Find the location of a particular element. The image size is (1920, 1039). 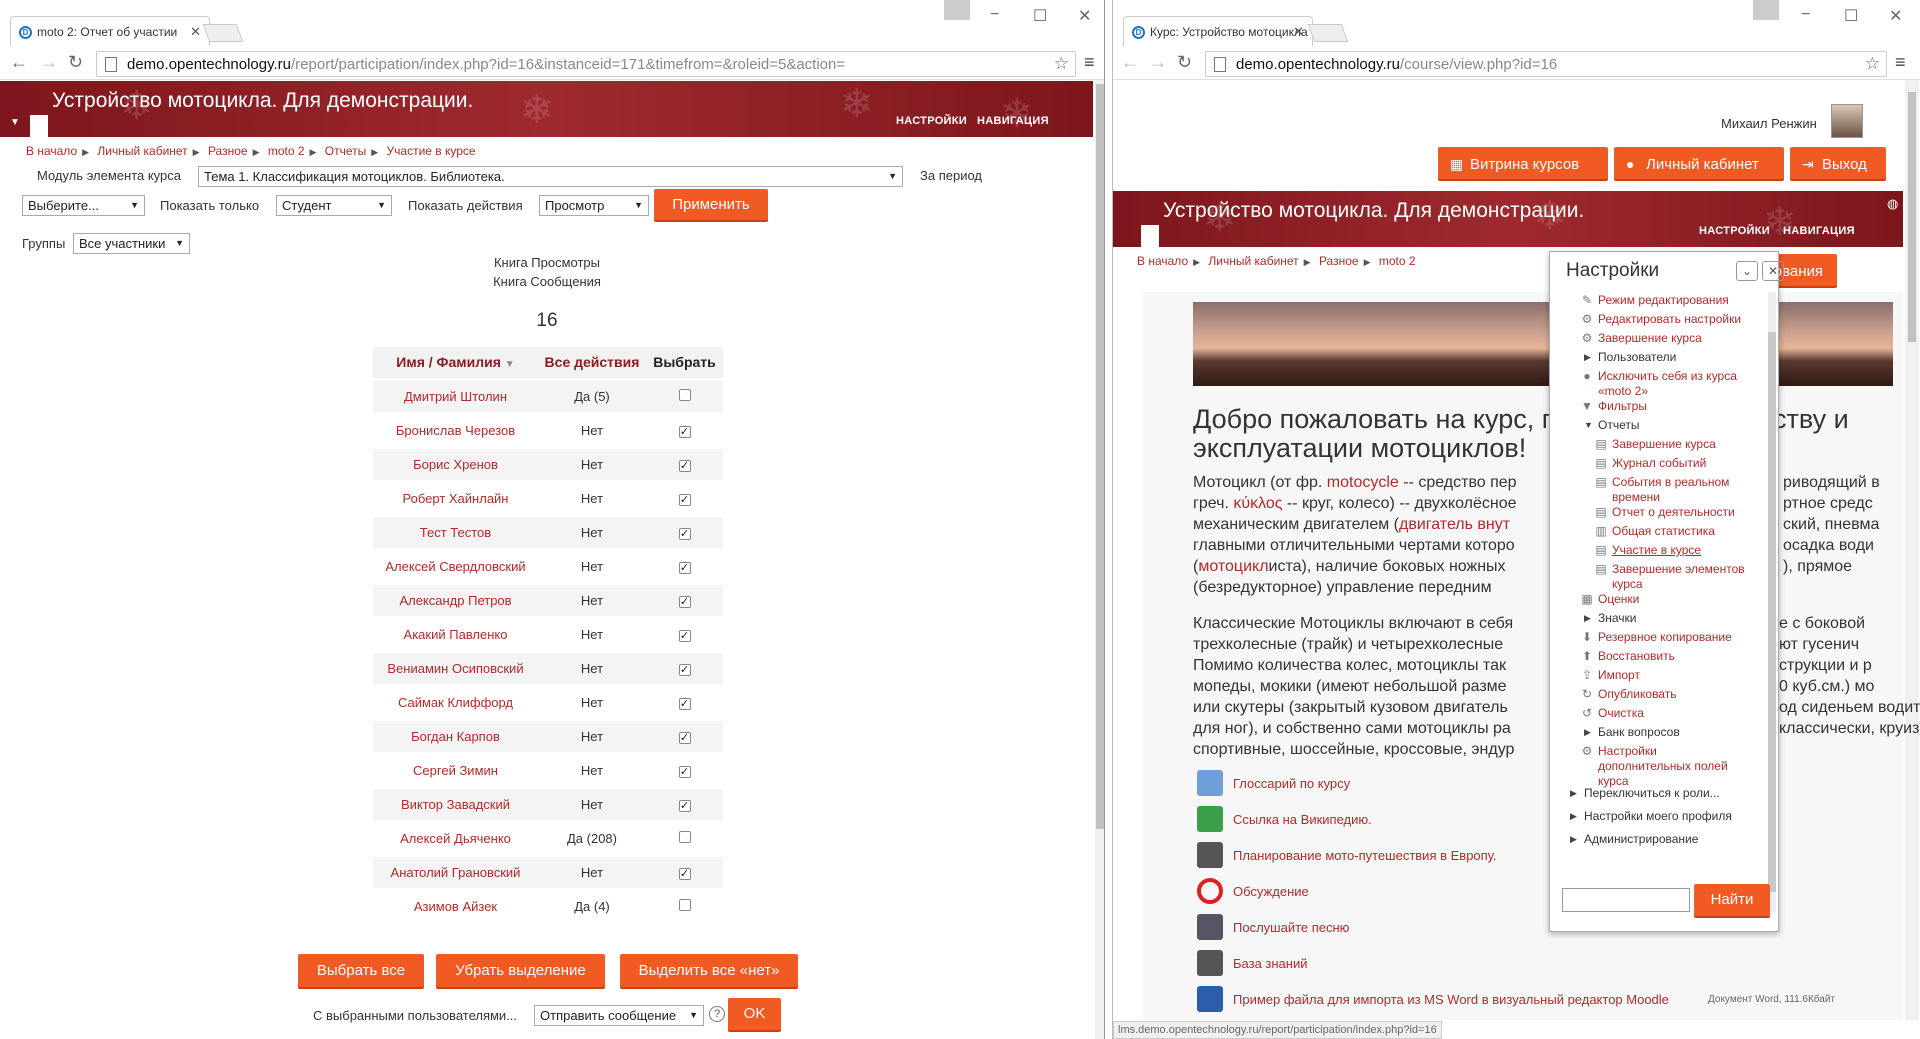

forward-icon: → is located at coordinates (49, 62).